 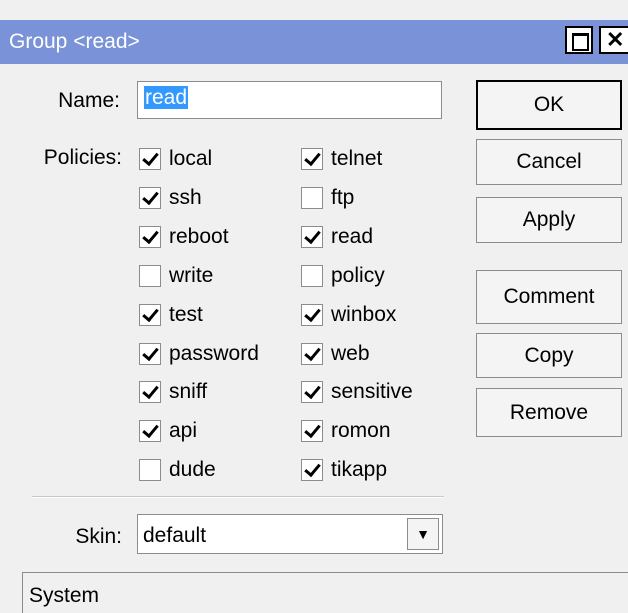 What do you see at coordinates (166, 97) in the screenshot?
I see `name-input-value: read` at bounding box center [166, 97].